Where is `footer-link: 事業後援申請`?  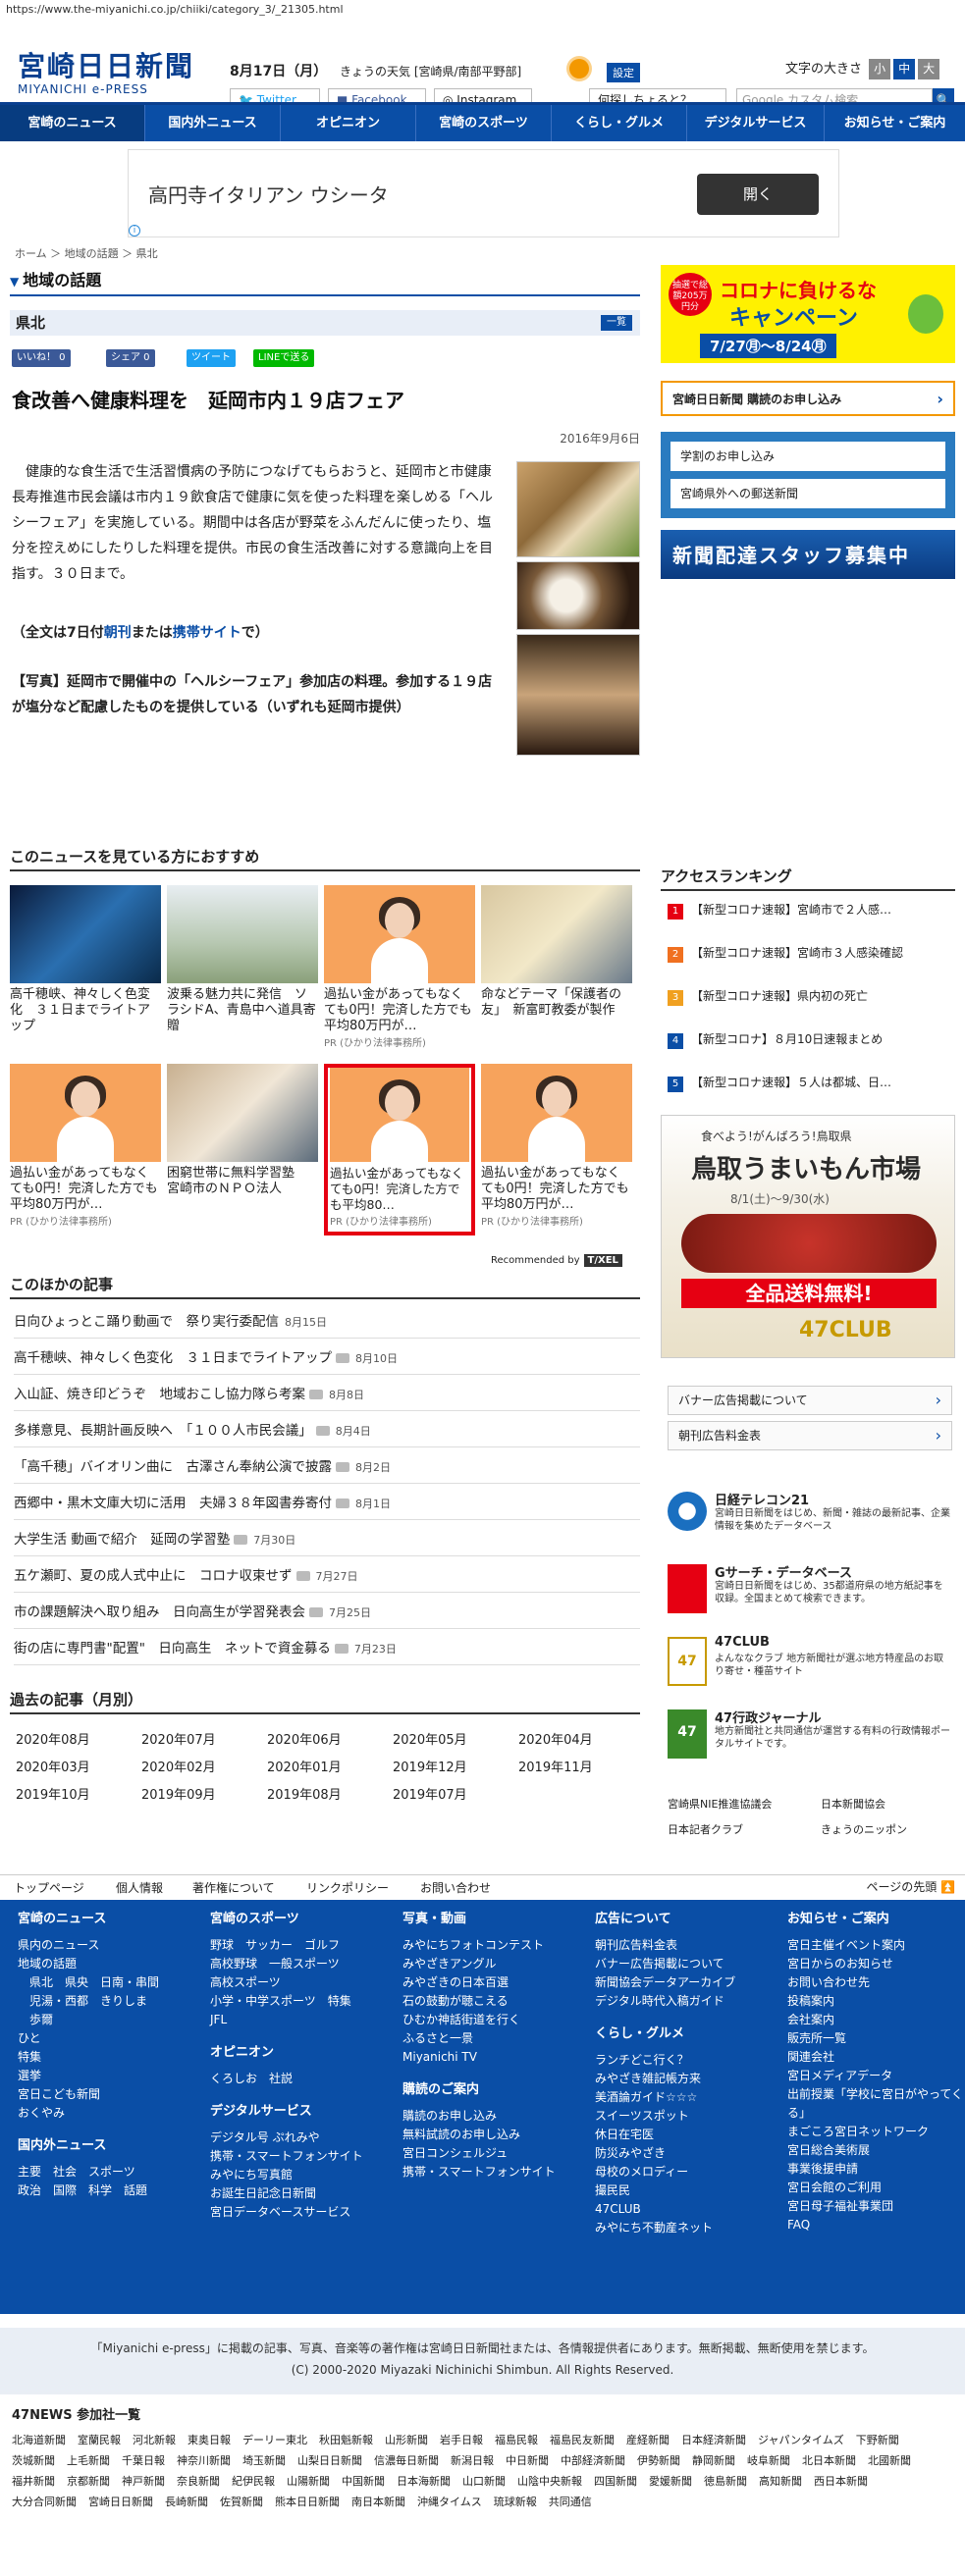 footer-link: 事業後援申請 is located at coordinates (875, 2169).